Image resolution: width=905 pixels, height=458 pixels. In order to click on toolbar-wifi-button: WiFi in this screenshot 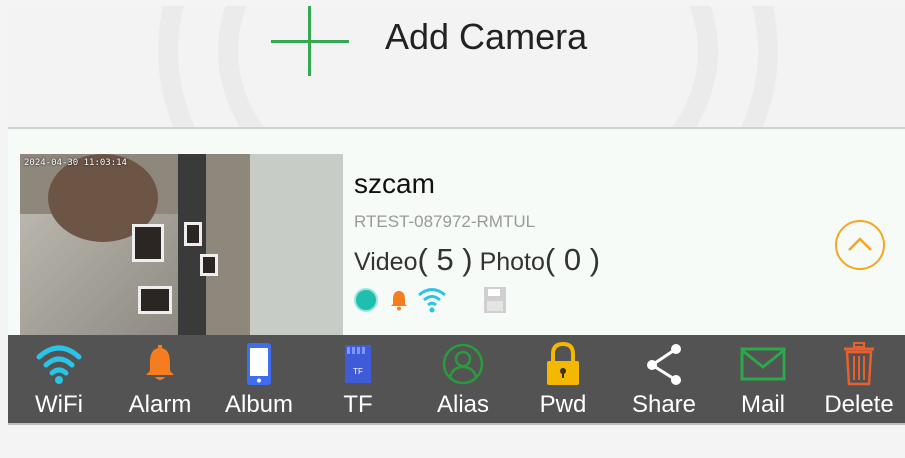, I will do `click(59, 379)`.